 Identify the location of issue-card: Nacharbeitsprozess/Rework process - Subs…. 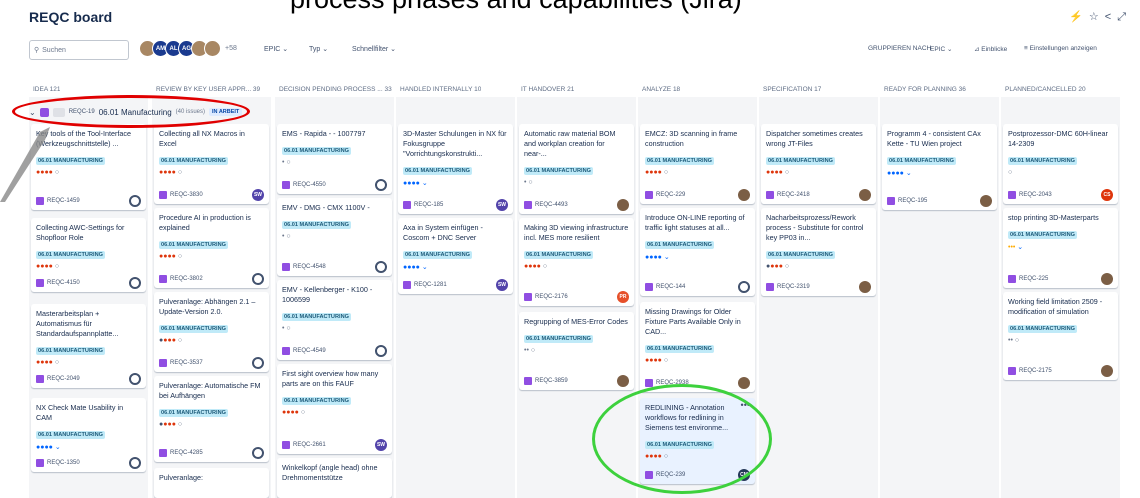
(818, 252).